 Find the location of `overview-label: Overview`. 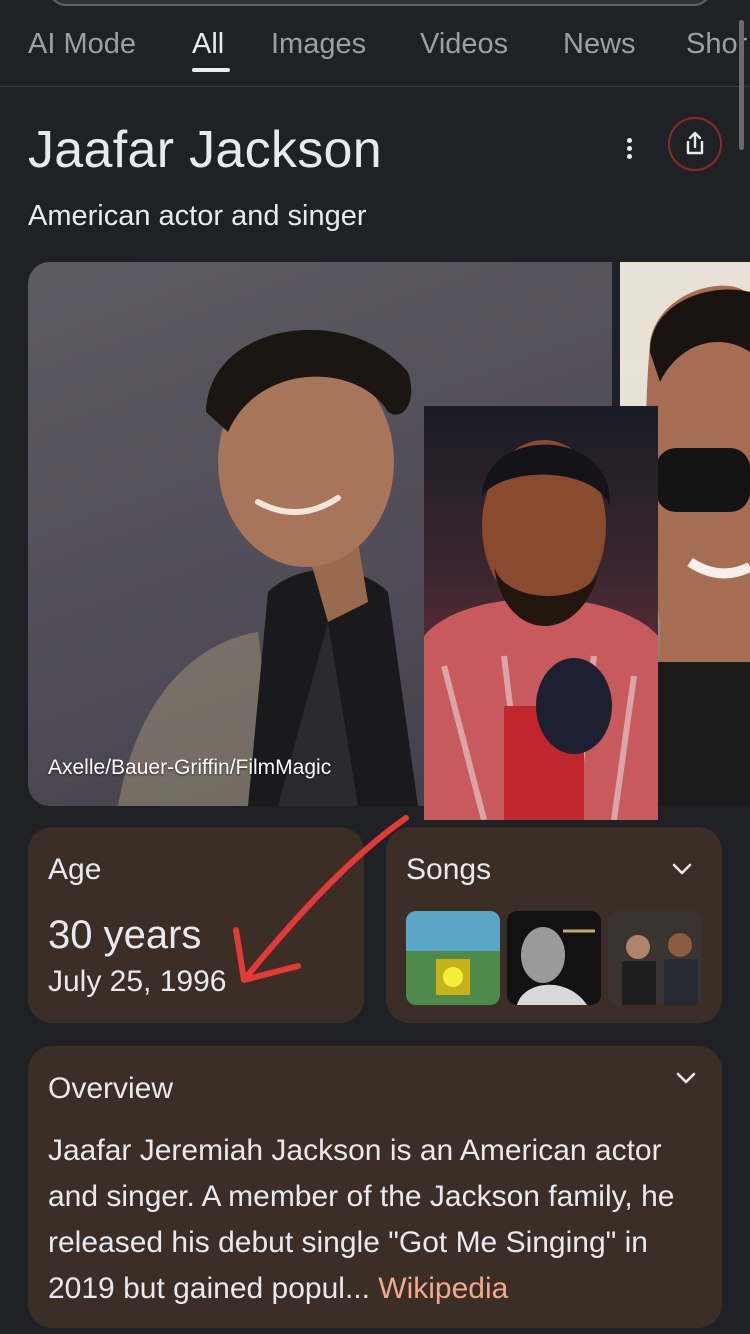

overview-label: Overview is located at coordinates (111, 1088).